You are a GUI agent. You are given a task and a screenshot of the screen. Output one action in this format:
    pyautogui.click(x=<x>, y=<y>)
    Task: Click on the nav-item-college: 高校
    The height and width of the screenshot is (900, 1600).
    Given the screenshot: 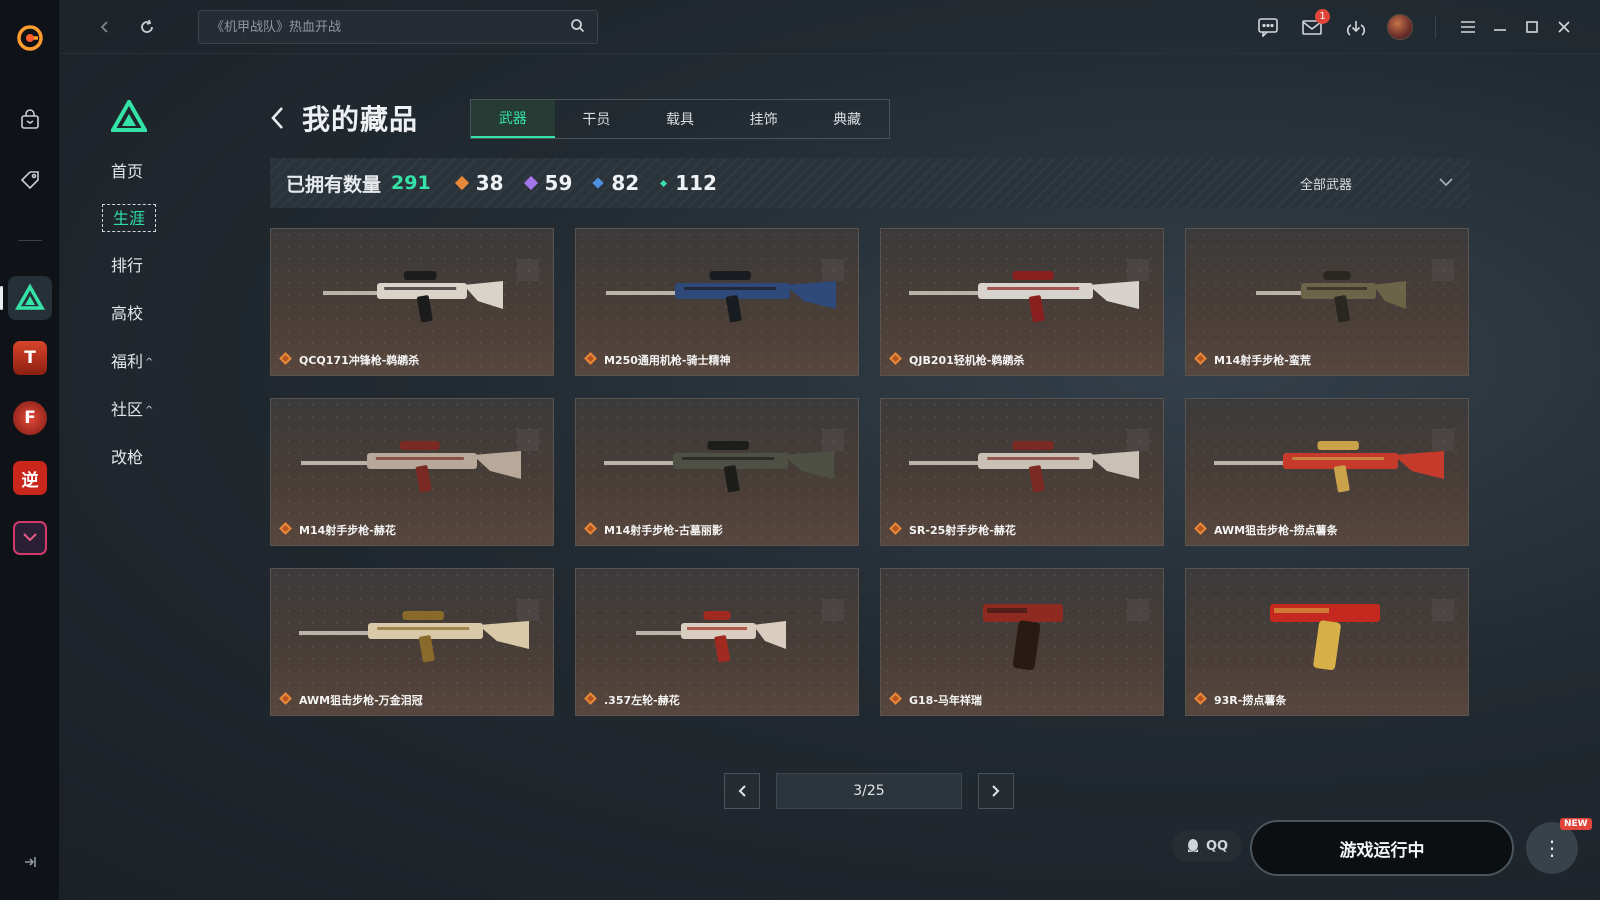 What is the action you would take?
    pyautogui.click(x=127, y=314)
    